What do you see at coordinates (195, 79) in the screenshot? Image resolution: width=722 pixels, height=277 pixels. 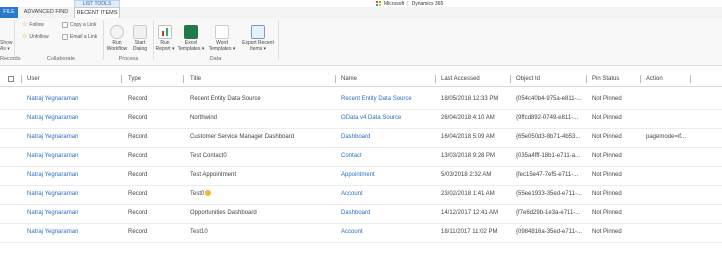 I see `column-header-title: Title` at bounding box center [195, 79].